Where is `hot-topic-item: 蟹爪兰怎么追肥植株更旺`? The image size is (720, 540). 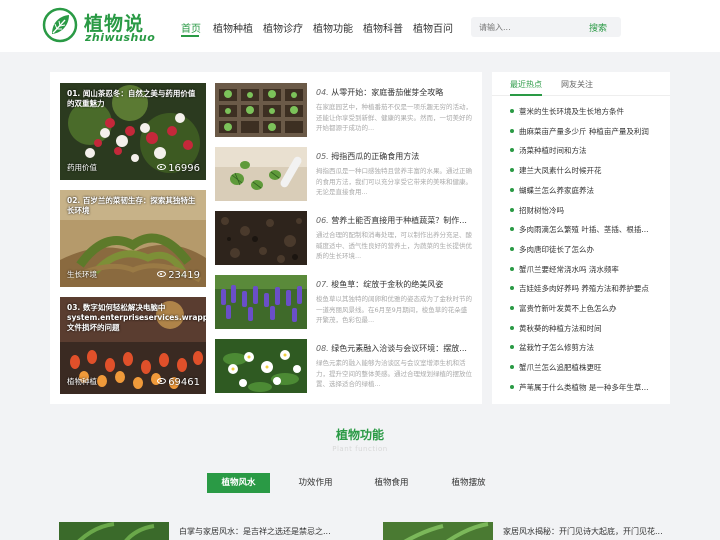
hot-topic-item: 蟹爪兰怎么追肥植株更旺 is located at coordinates (587, 367).